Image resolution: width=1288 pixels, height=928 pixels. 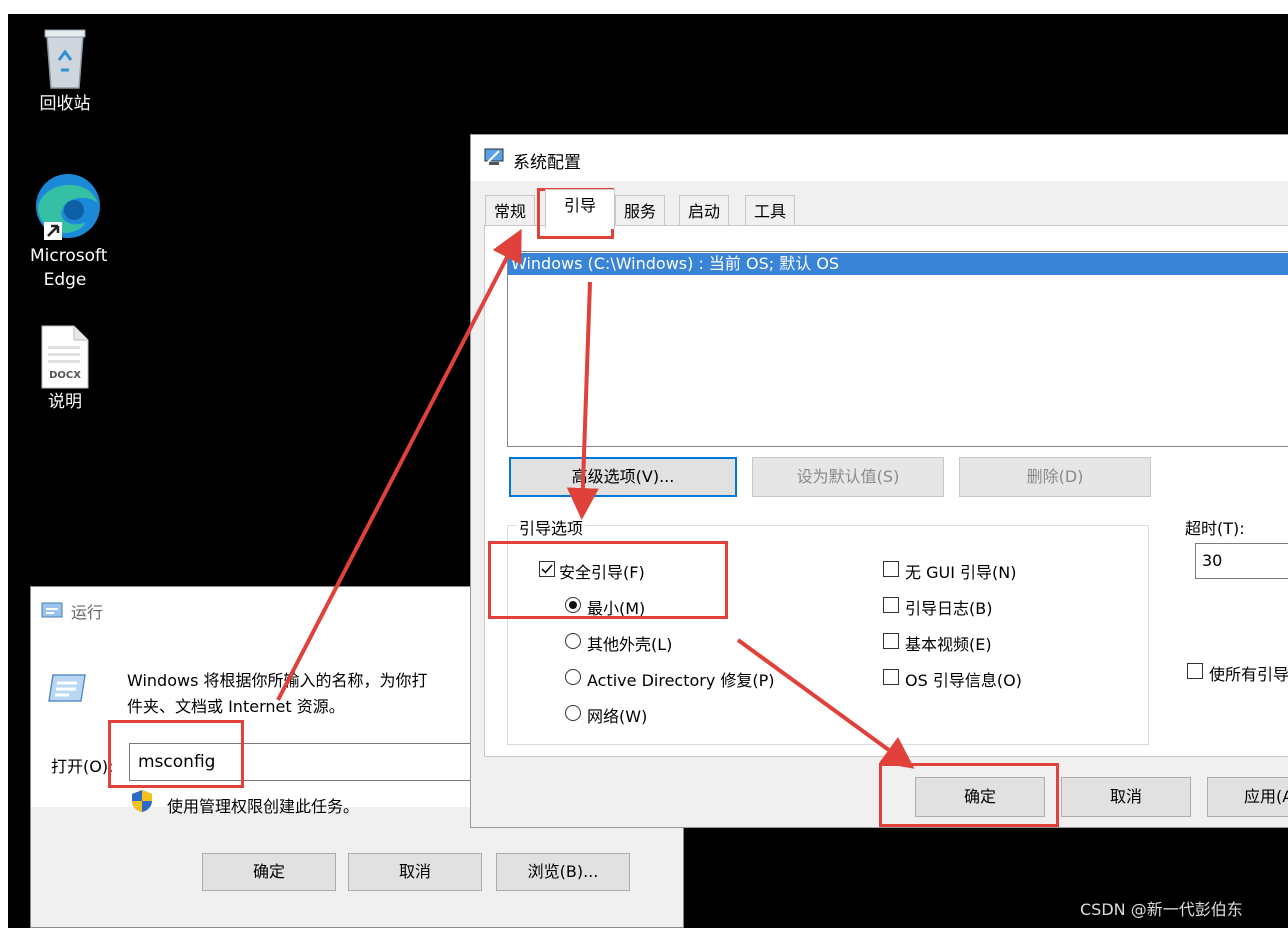 I want to click on arrow-options-to-ok, so click(x=825, y=703).